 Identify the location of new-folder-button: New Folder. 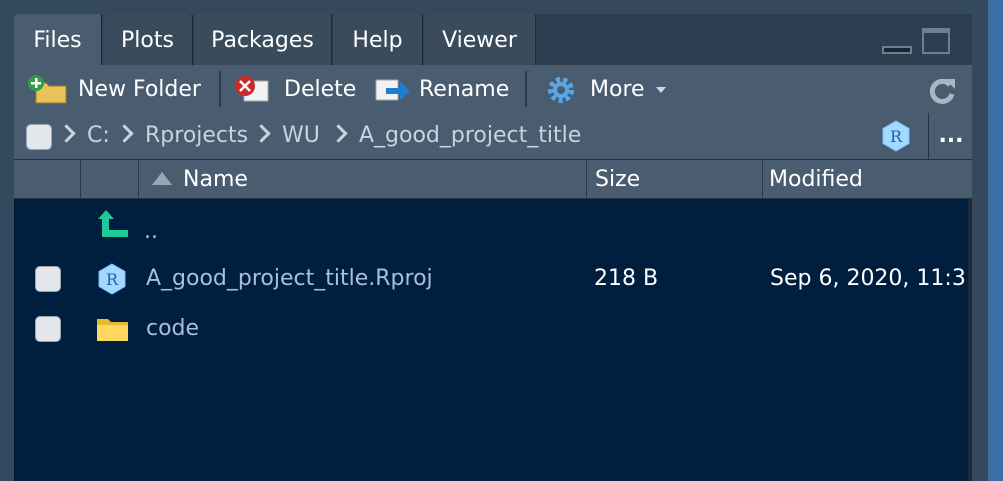
(121, 89).